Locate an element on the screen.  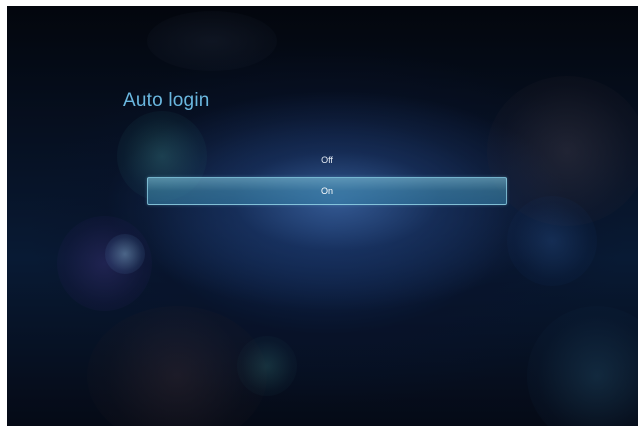
page-title: Auto login is located at coordinates (166, 100).